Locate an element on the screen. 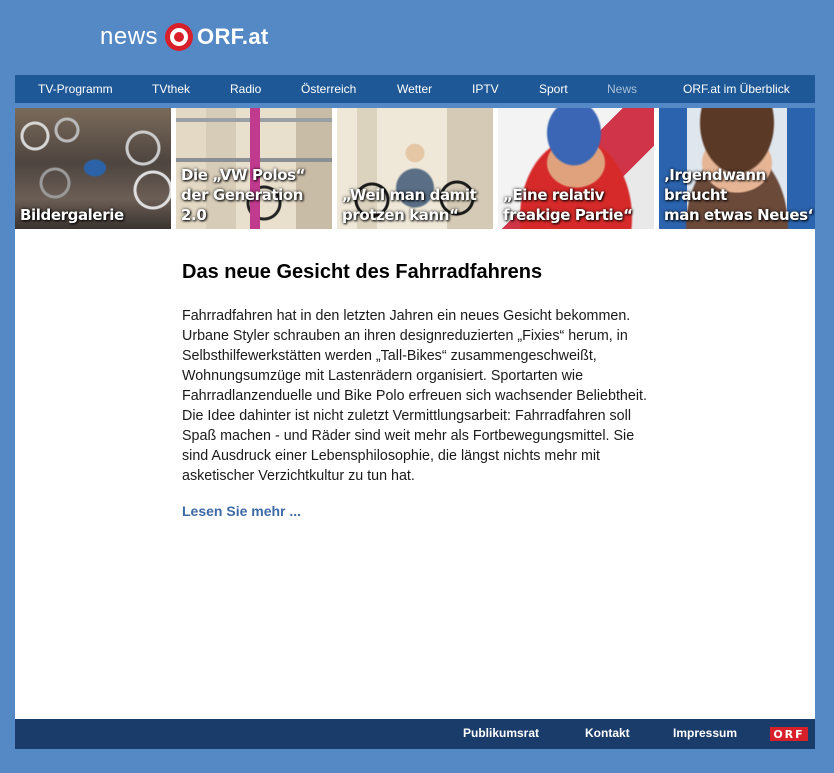 This screenshot has height=773, width=834. site-logo: news ORF.at is located at coordinates (184, 37).